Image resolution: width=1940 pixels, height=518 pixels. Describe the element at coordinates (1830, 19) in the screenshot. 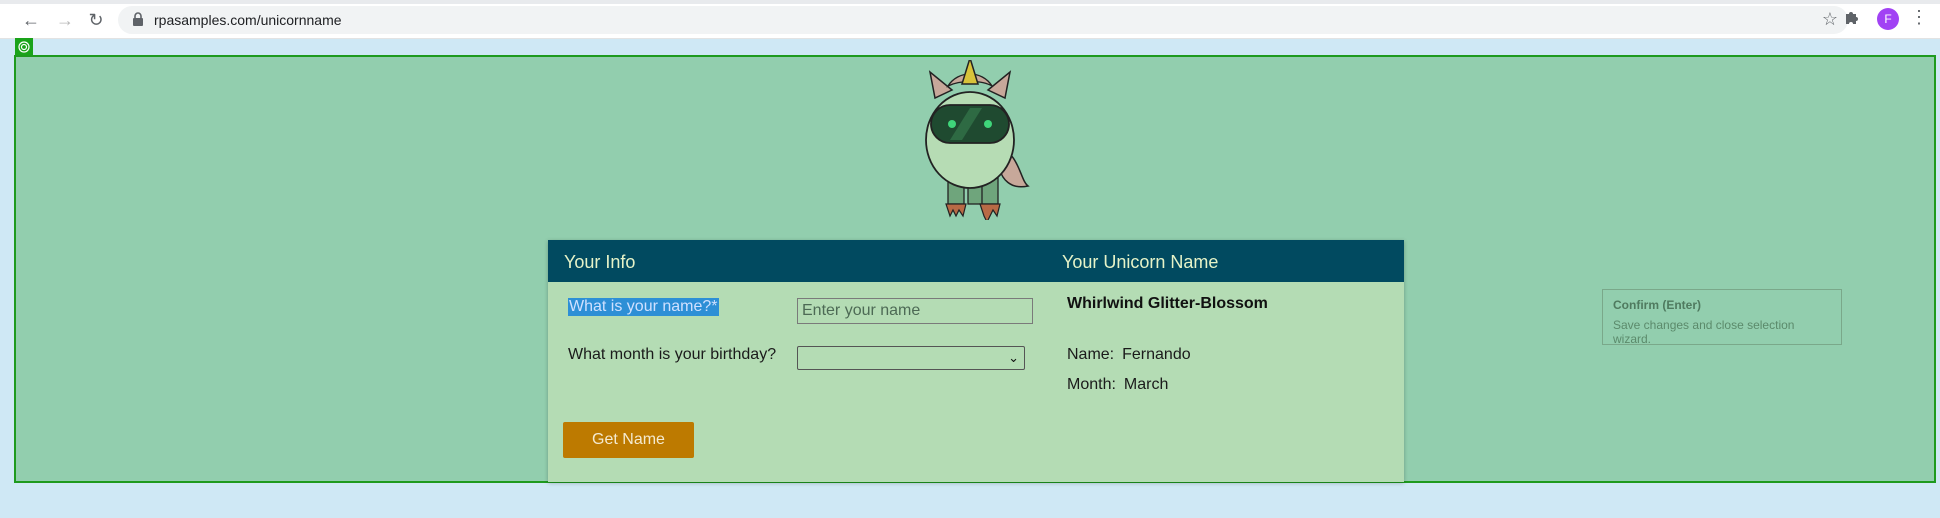

I see `bookmark-star-icon: ☆` at that location.